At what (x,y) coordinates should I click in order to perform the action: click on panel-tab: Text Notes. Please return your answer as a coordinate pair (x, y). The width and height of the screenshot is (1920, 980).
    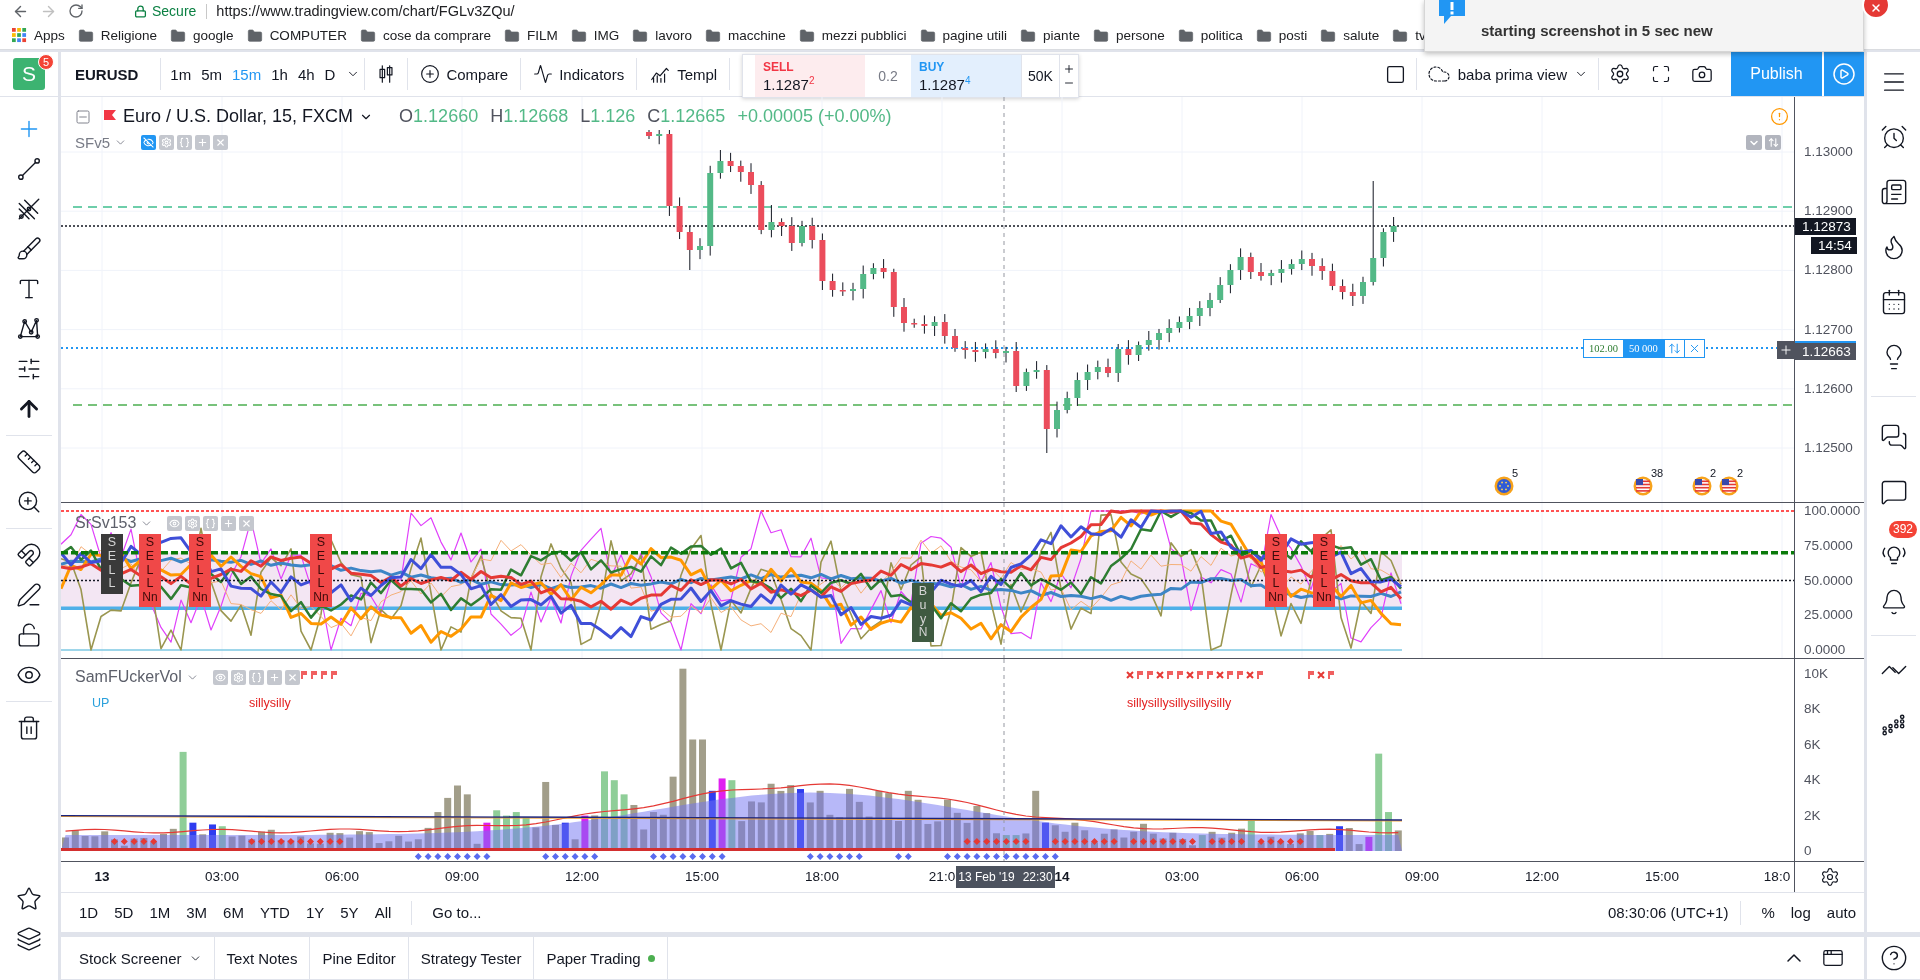
    Looking at the image, I should click on (262, 958).